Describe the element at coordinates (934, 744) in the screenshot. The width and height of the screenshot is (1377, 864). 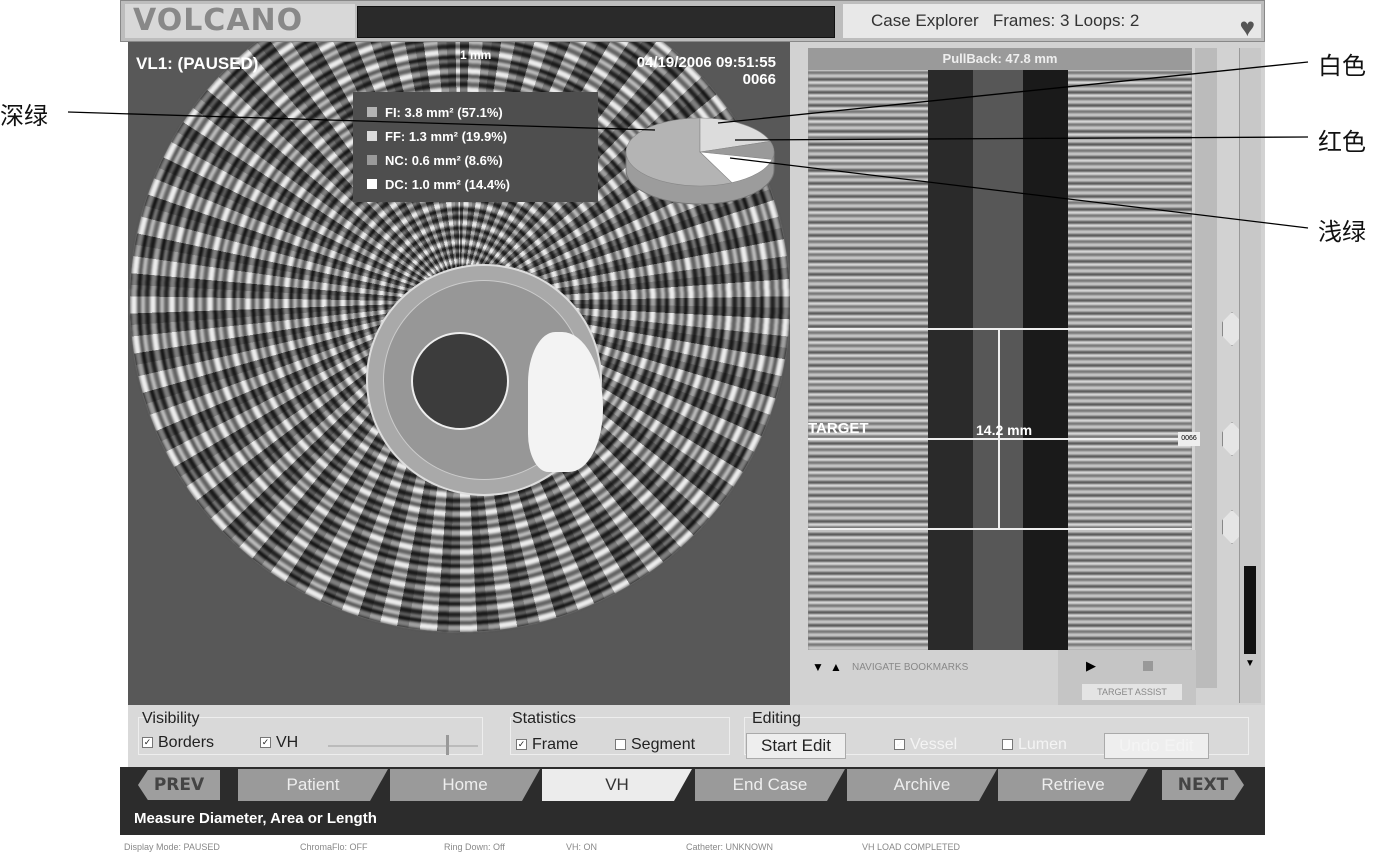
I see `vessel-label: Vessel` at that location.